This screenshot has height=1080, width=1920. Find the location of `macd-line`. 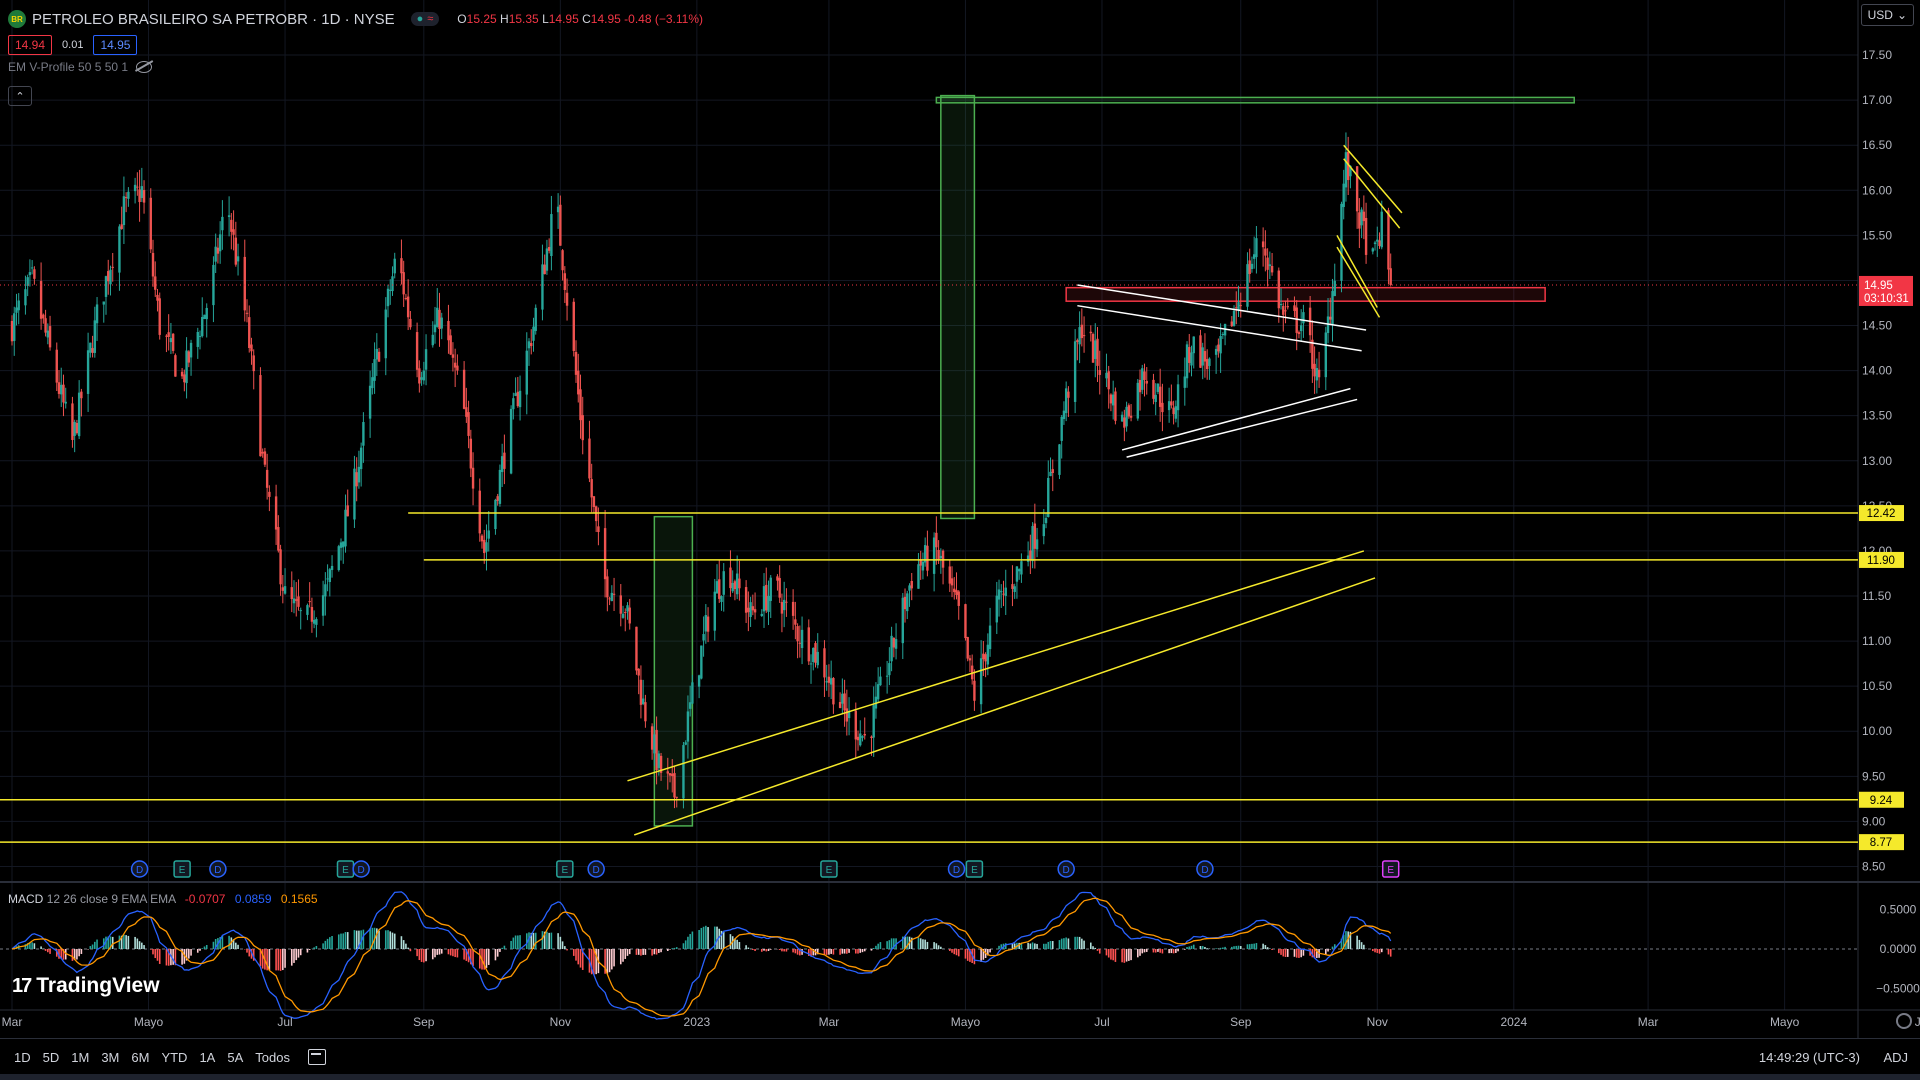

macd-line is located at coordinates (701, 955).